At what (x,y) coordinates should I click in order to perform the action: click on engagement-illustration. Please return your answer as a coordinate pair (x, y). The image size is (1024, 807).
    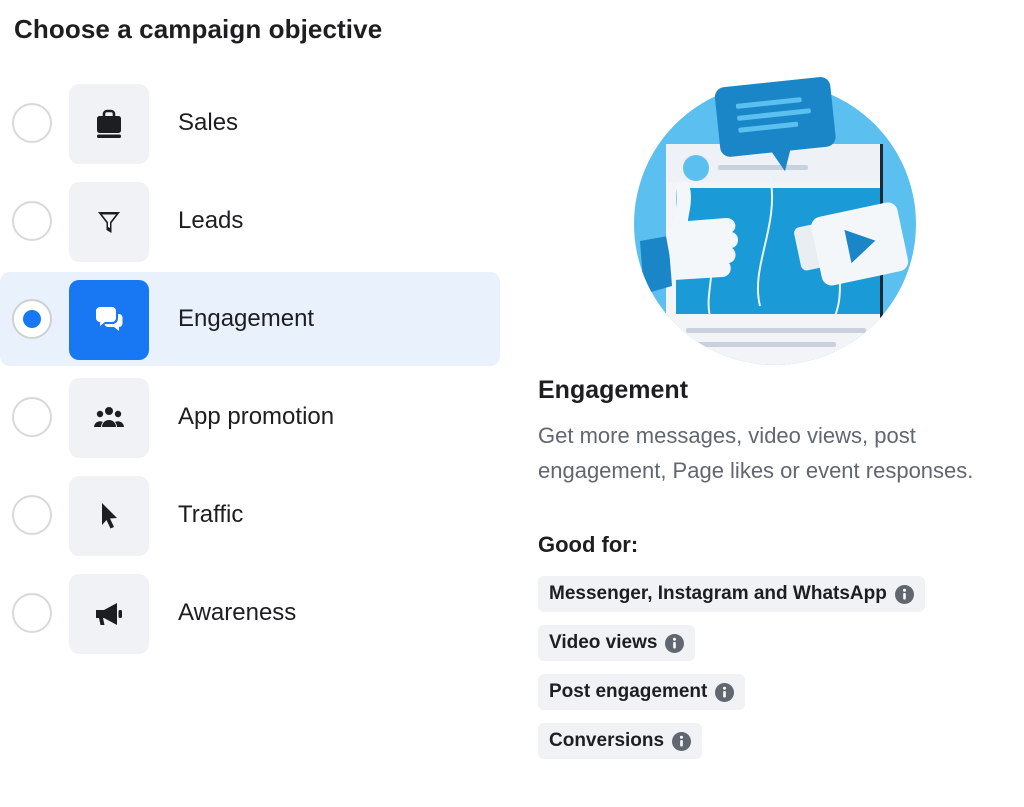
    Looking at the image, I should click on (775, 222).